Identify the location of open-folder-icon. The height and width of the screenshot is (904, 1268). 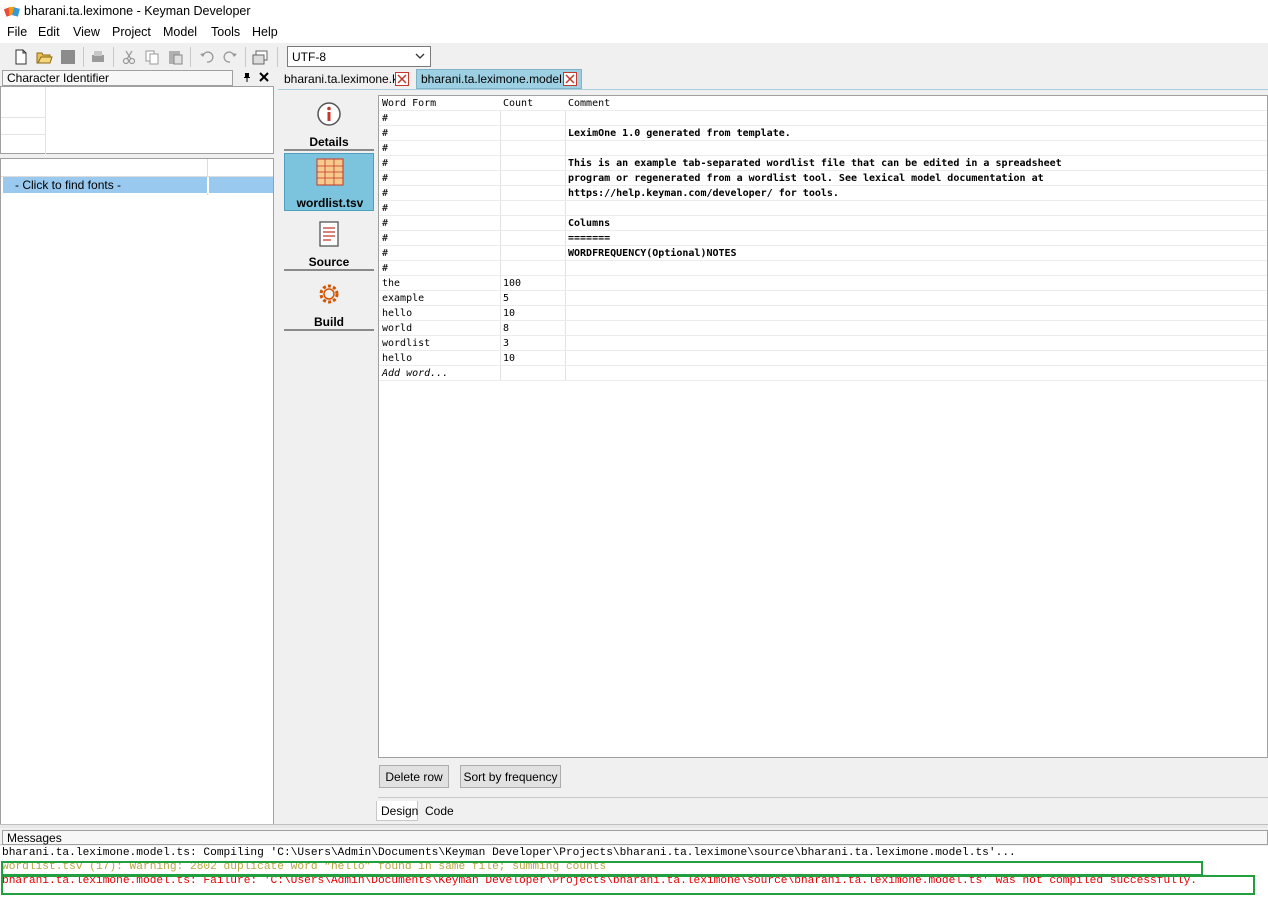
(44, 57).